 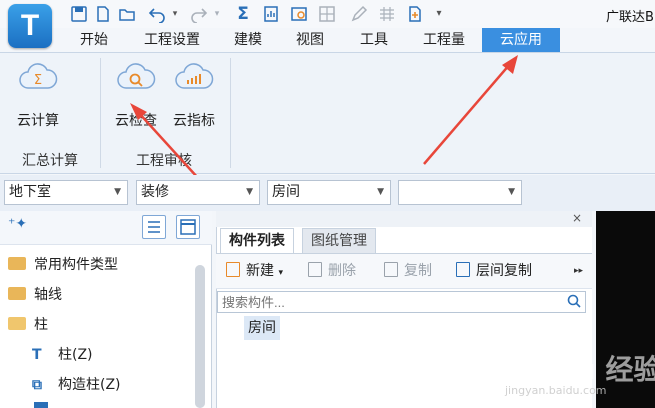 What do you see at coordinates (262, 328) in the screenshot?
I see `list-item: 房间` at bounding box center [262, 328].